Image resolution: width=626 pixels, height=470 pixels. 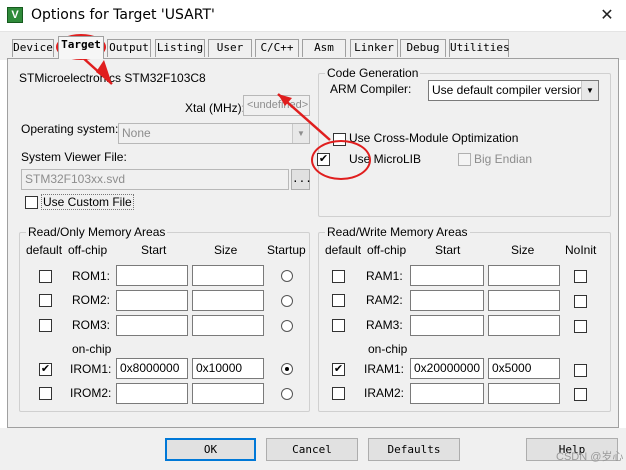 What do you see at coordinates (206, 98) in the screenshot?
I see `annotation-arrows` at bounding box center [206, 98].